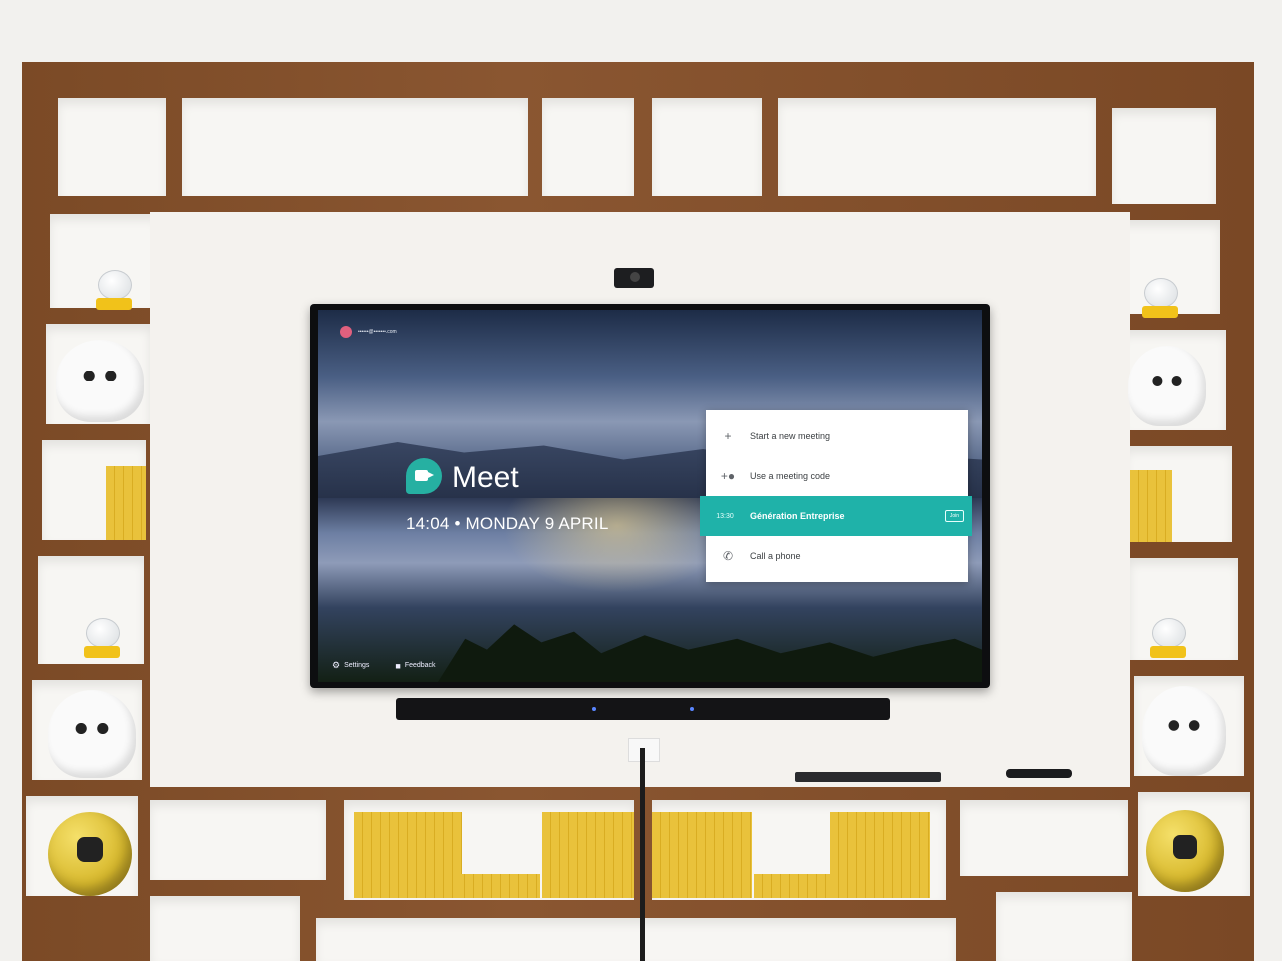 This screenshot has width=1282, height=961. What do you see at coordinates (350, 665) in the screenshot?
I see `settings-button: ⚙ Settings` at bounding box center [350, 665].